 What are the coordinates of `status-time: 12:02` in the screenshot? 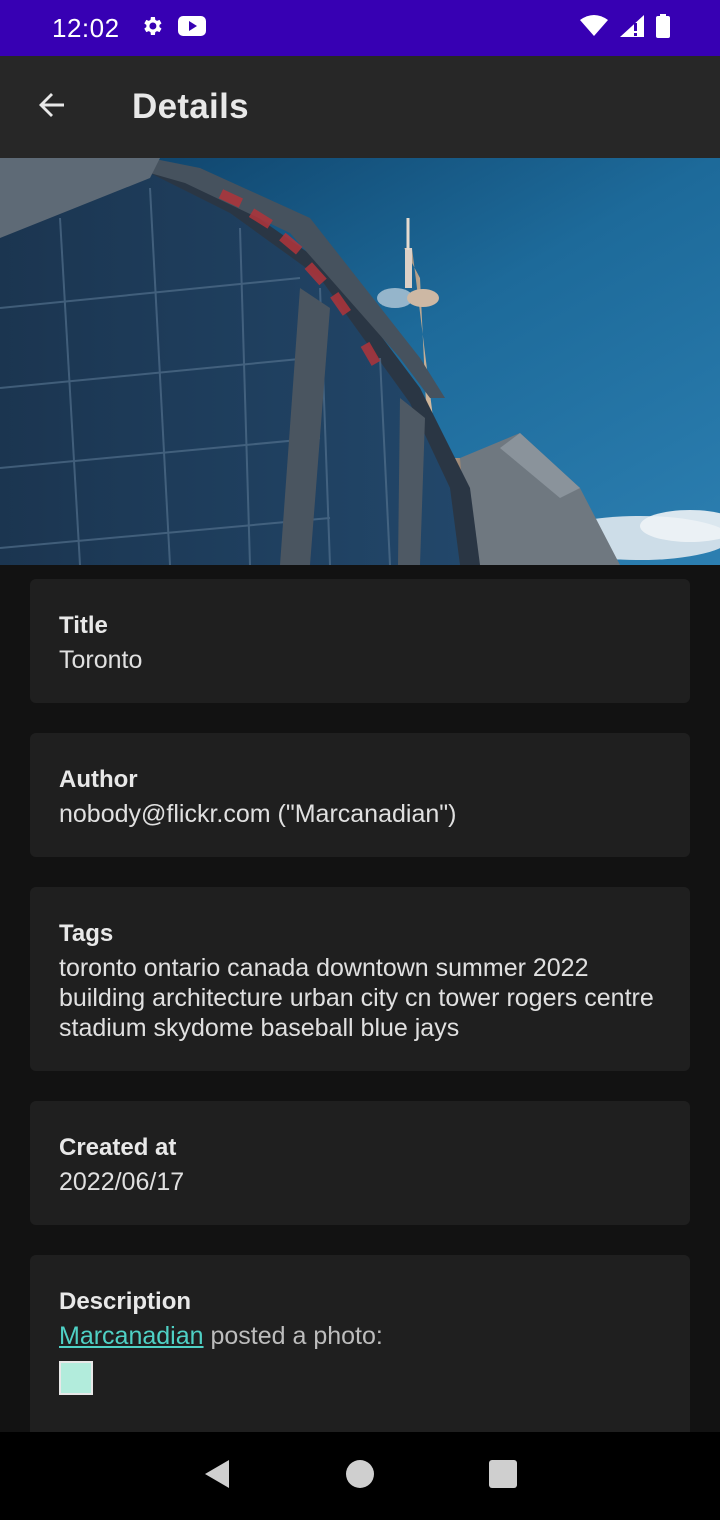 It's located at (86, 27).